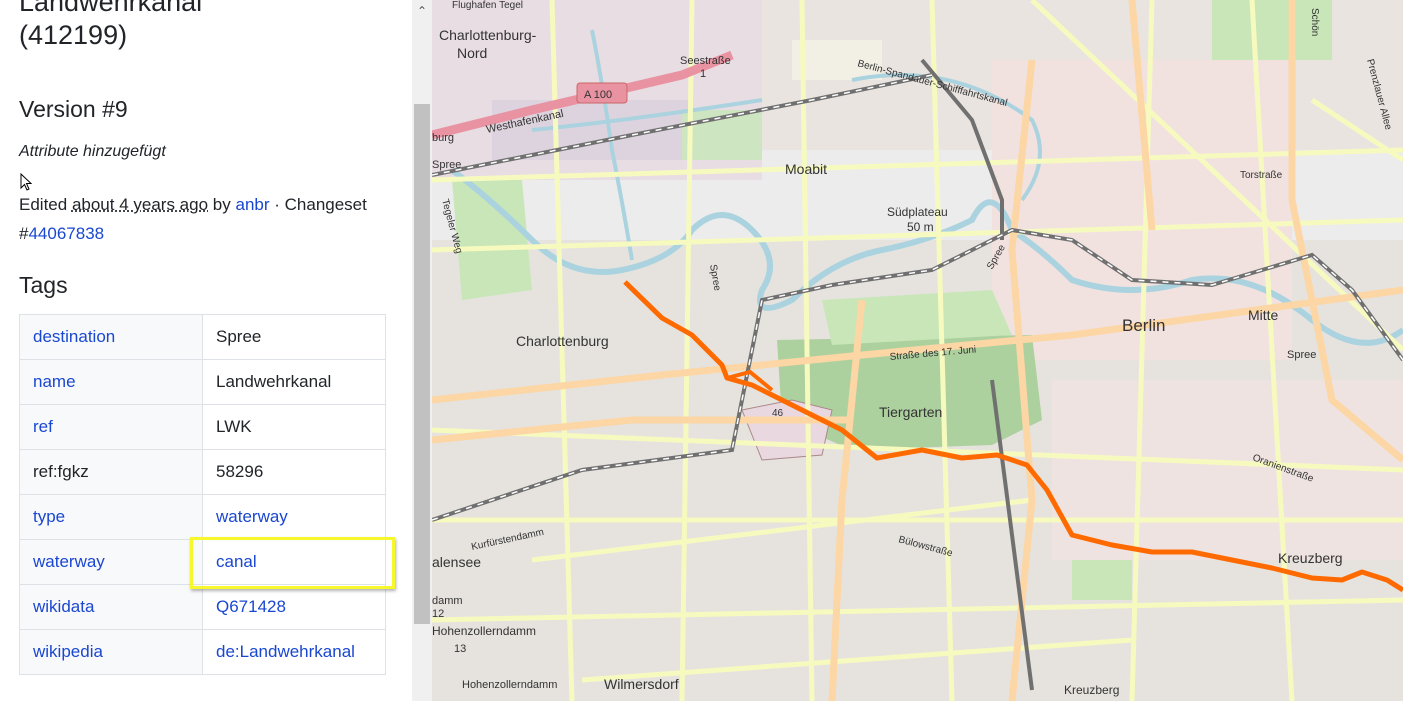  I want to click on table-row: waterway canal, so click(202, 562).